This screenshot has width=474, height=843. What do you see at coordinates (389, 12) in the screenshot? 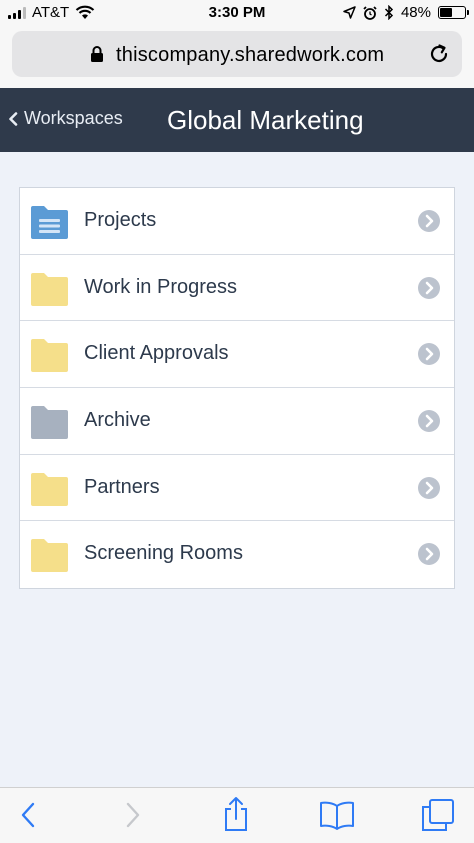
I see `bluetooth-icon` at bounding box center [389, 12].